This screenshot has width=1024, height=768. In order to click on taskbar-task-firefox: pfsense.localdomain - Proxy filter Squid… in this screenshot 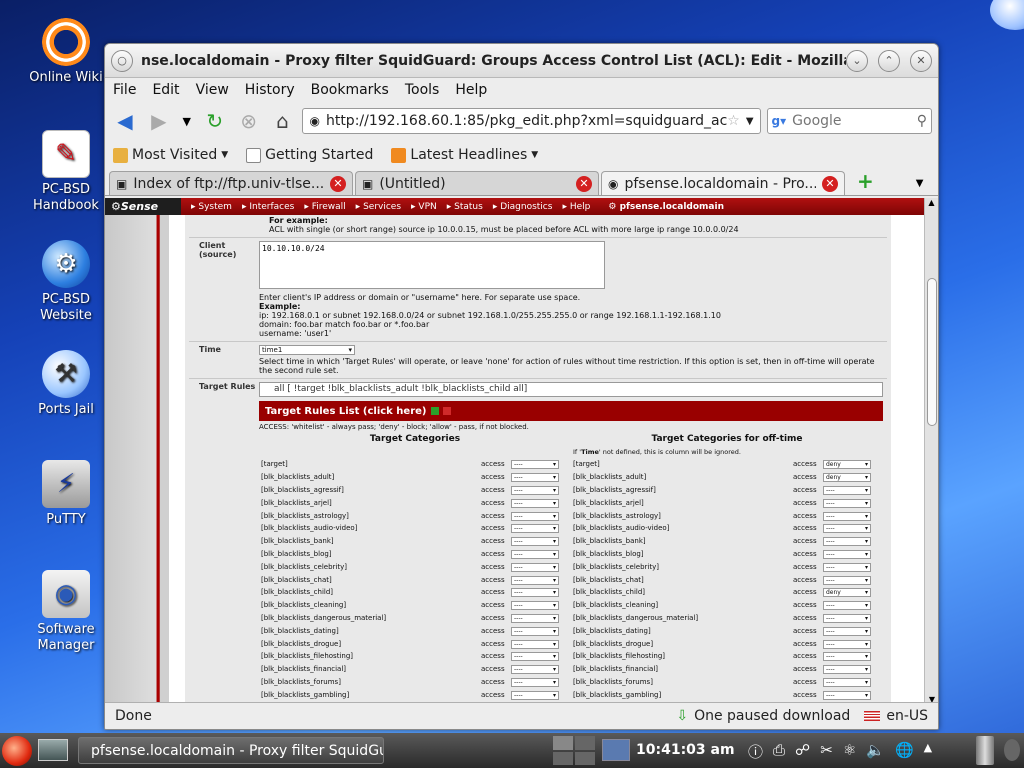, I will do `click(231, 750)`.